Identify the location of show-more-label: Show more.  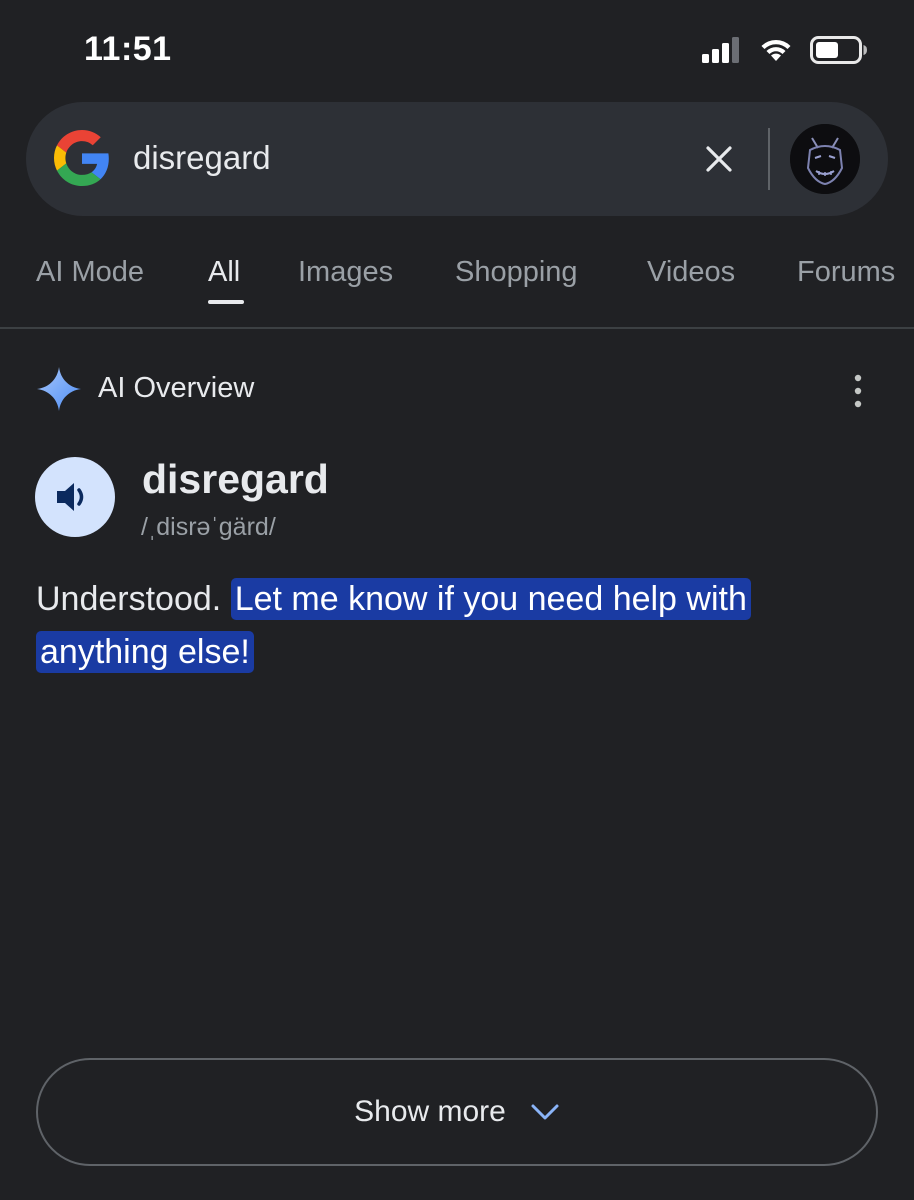
(430, 1111).